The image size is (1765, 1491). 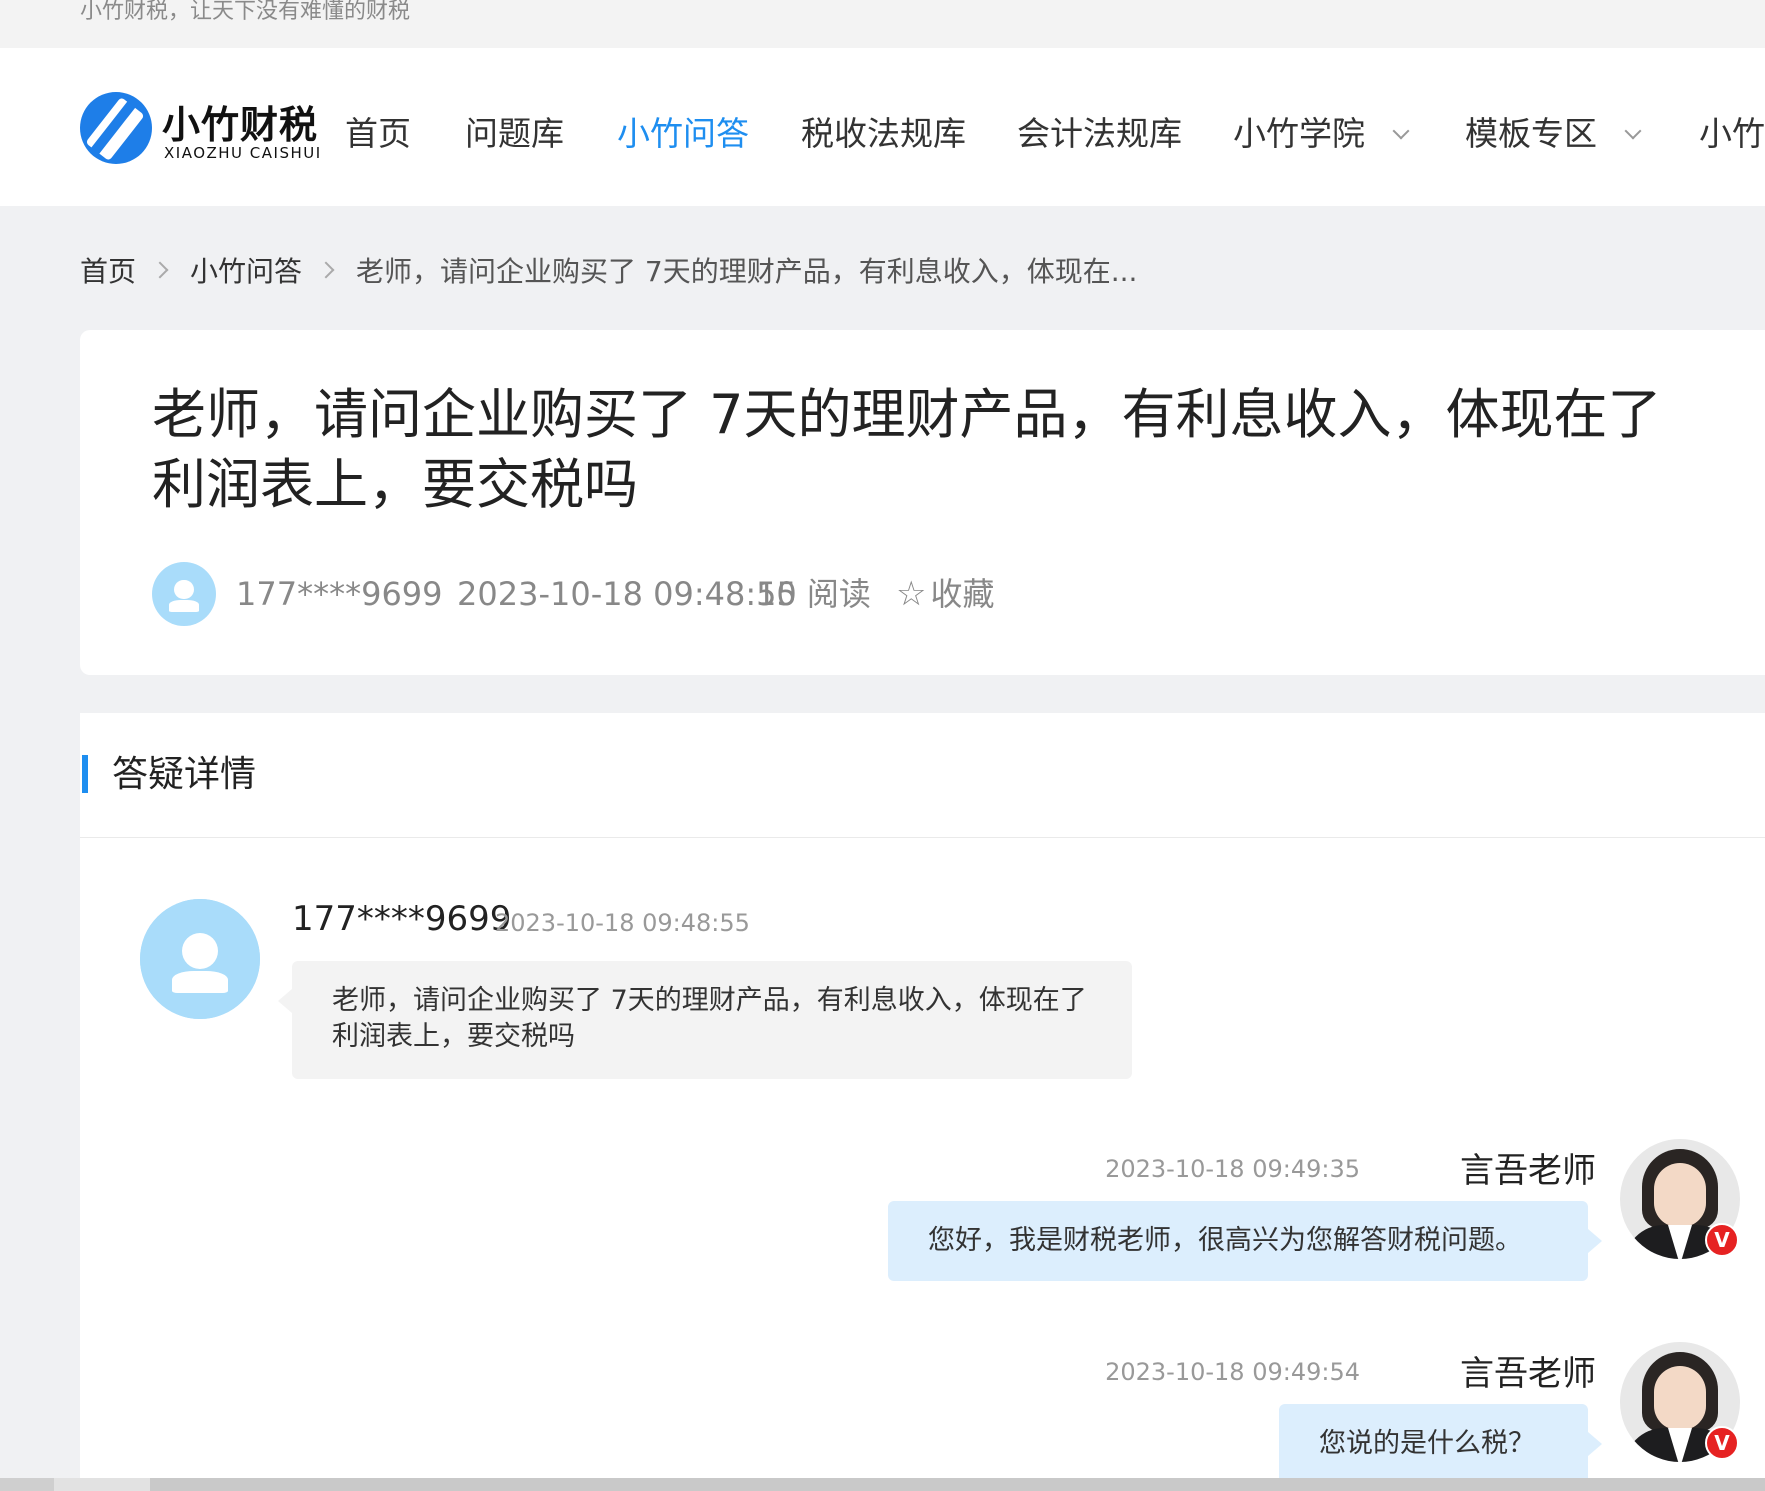 What do you see at coordinates (1232, 1169) in the screenshot?
I see `message-time: 2023-10-18 09:49:35` at bounding box center [1232, 1169].